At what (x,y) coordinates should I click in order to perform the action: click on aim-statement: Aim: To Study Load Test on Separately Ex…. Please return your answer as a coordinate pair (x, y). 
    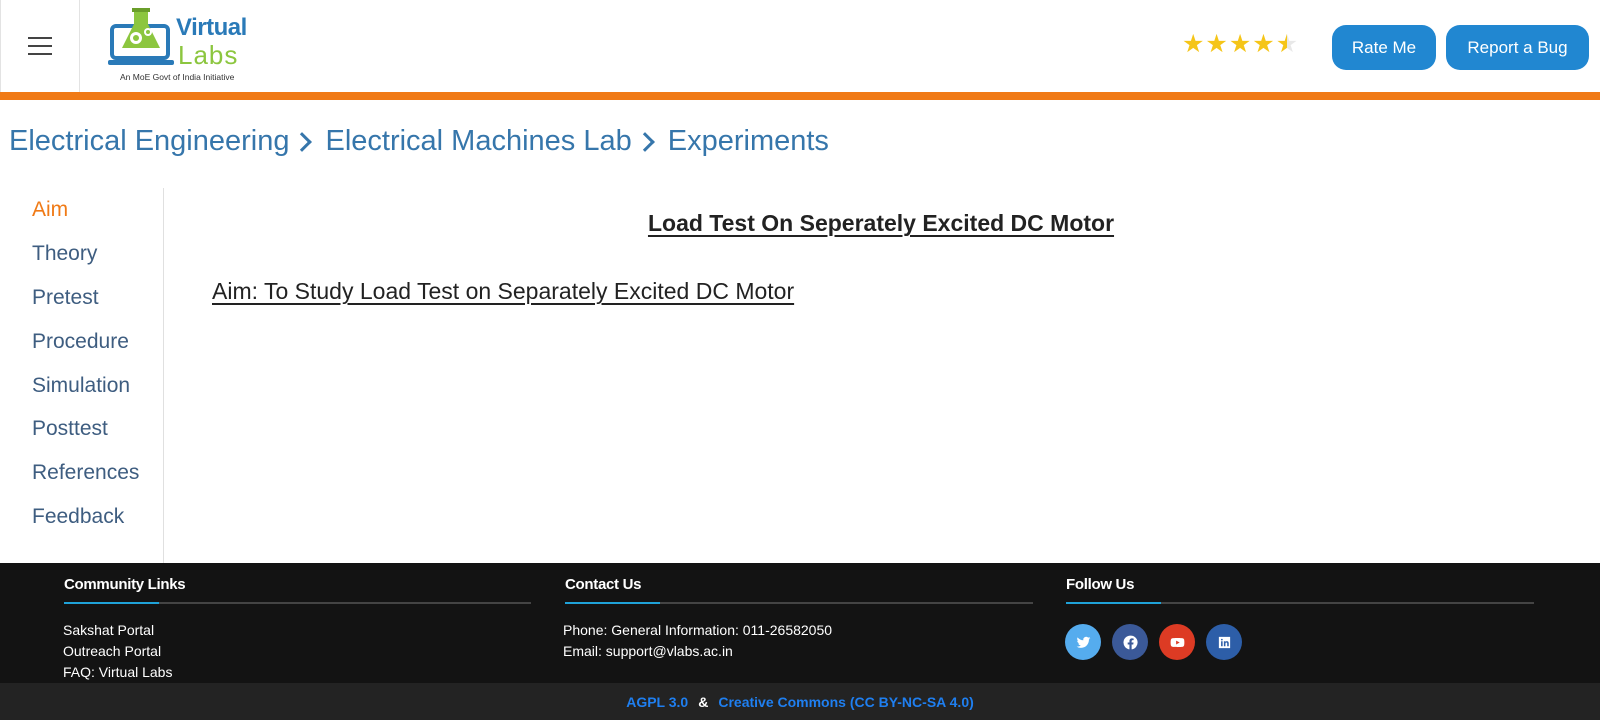
    Looking at the image, I should click on (503, 291).